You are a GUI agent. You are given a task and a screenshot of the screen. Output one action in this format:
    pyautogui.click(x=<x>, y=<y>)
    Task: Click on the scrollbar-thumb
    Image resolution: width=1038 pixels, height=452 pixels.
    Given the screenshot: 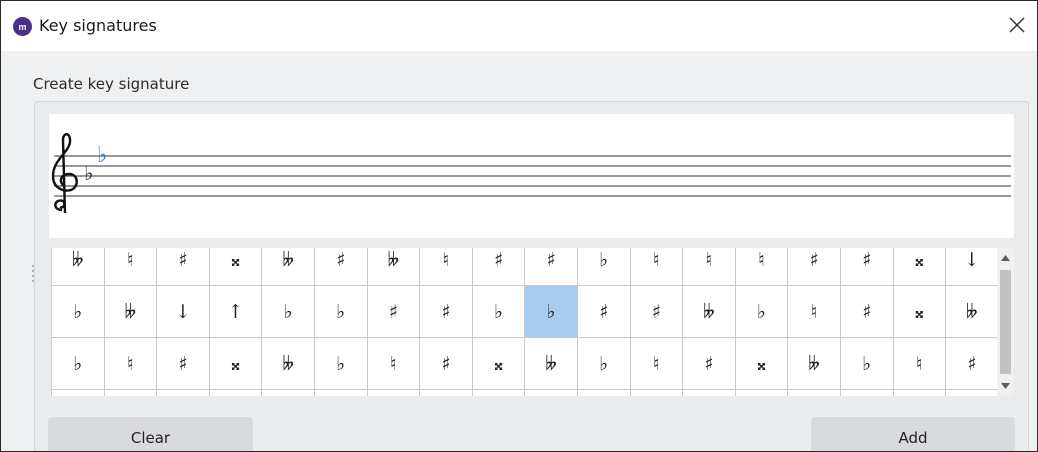 What is the action you would take?
    pyautogui.click(x=1005, y=322)
    